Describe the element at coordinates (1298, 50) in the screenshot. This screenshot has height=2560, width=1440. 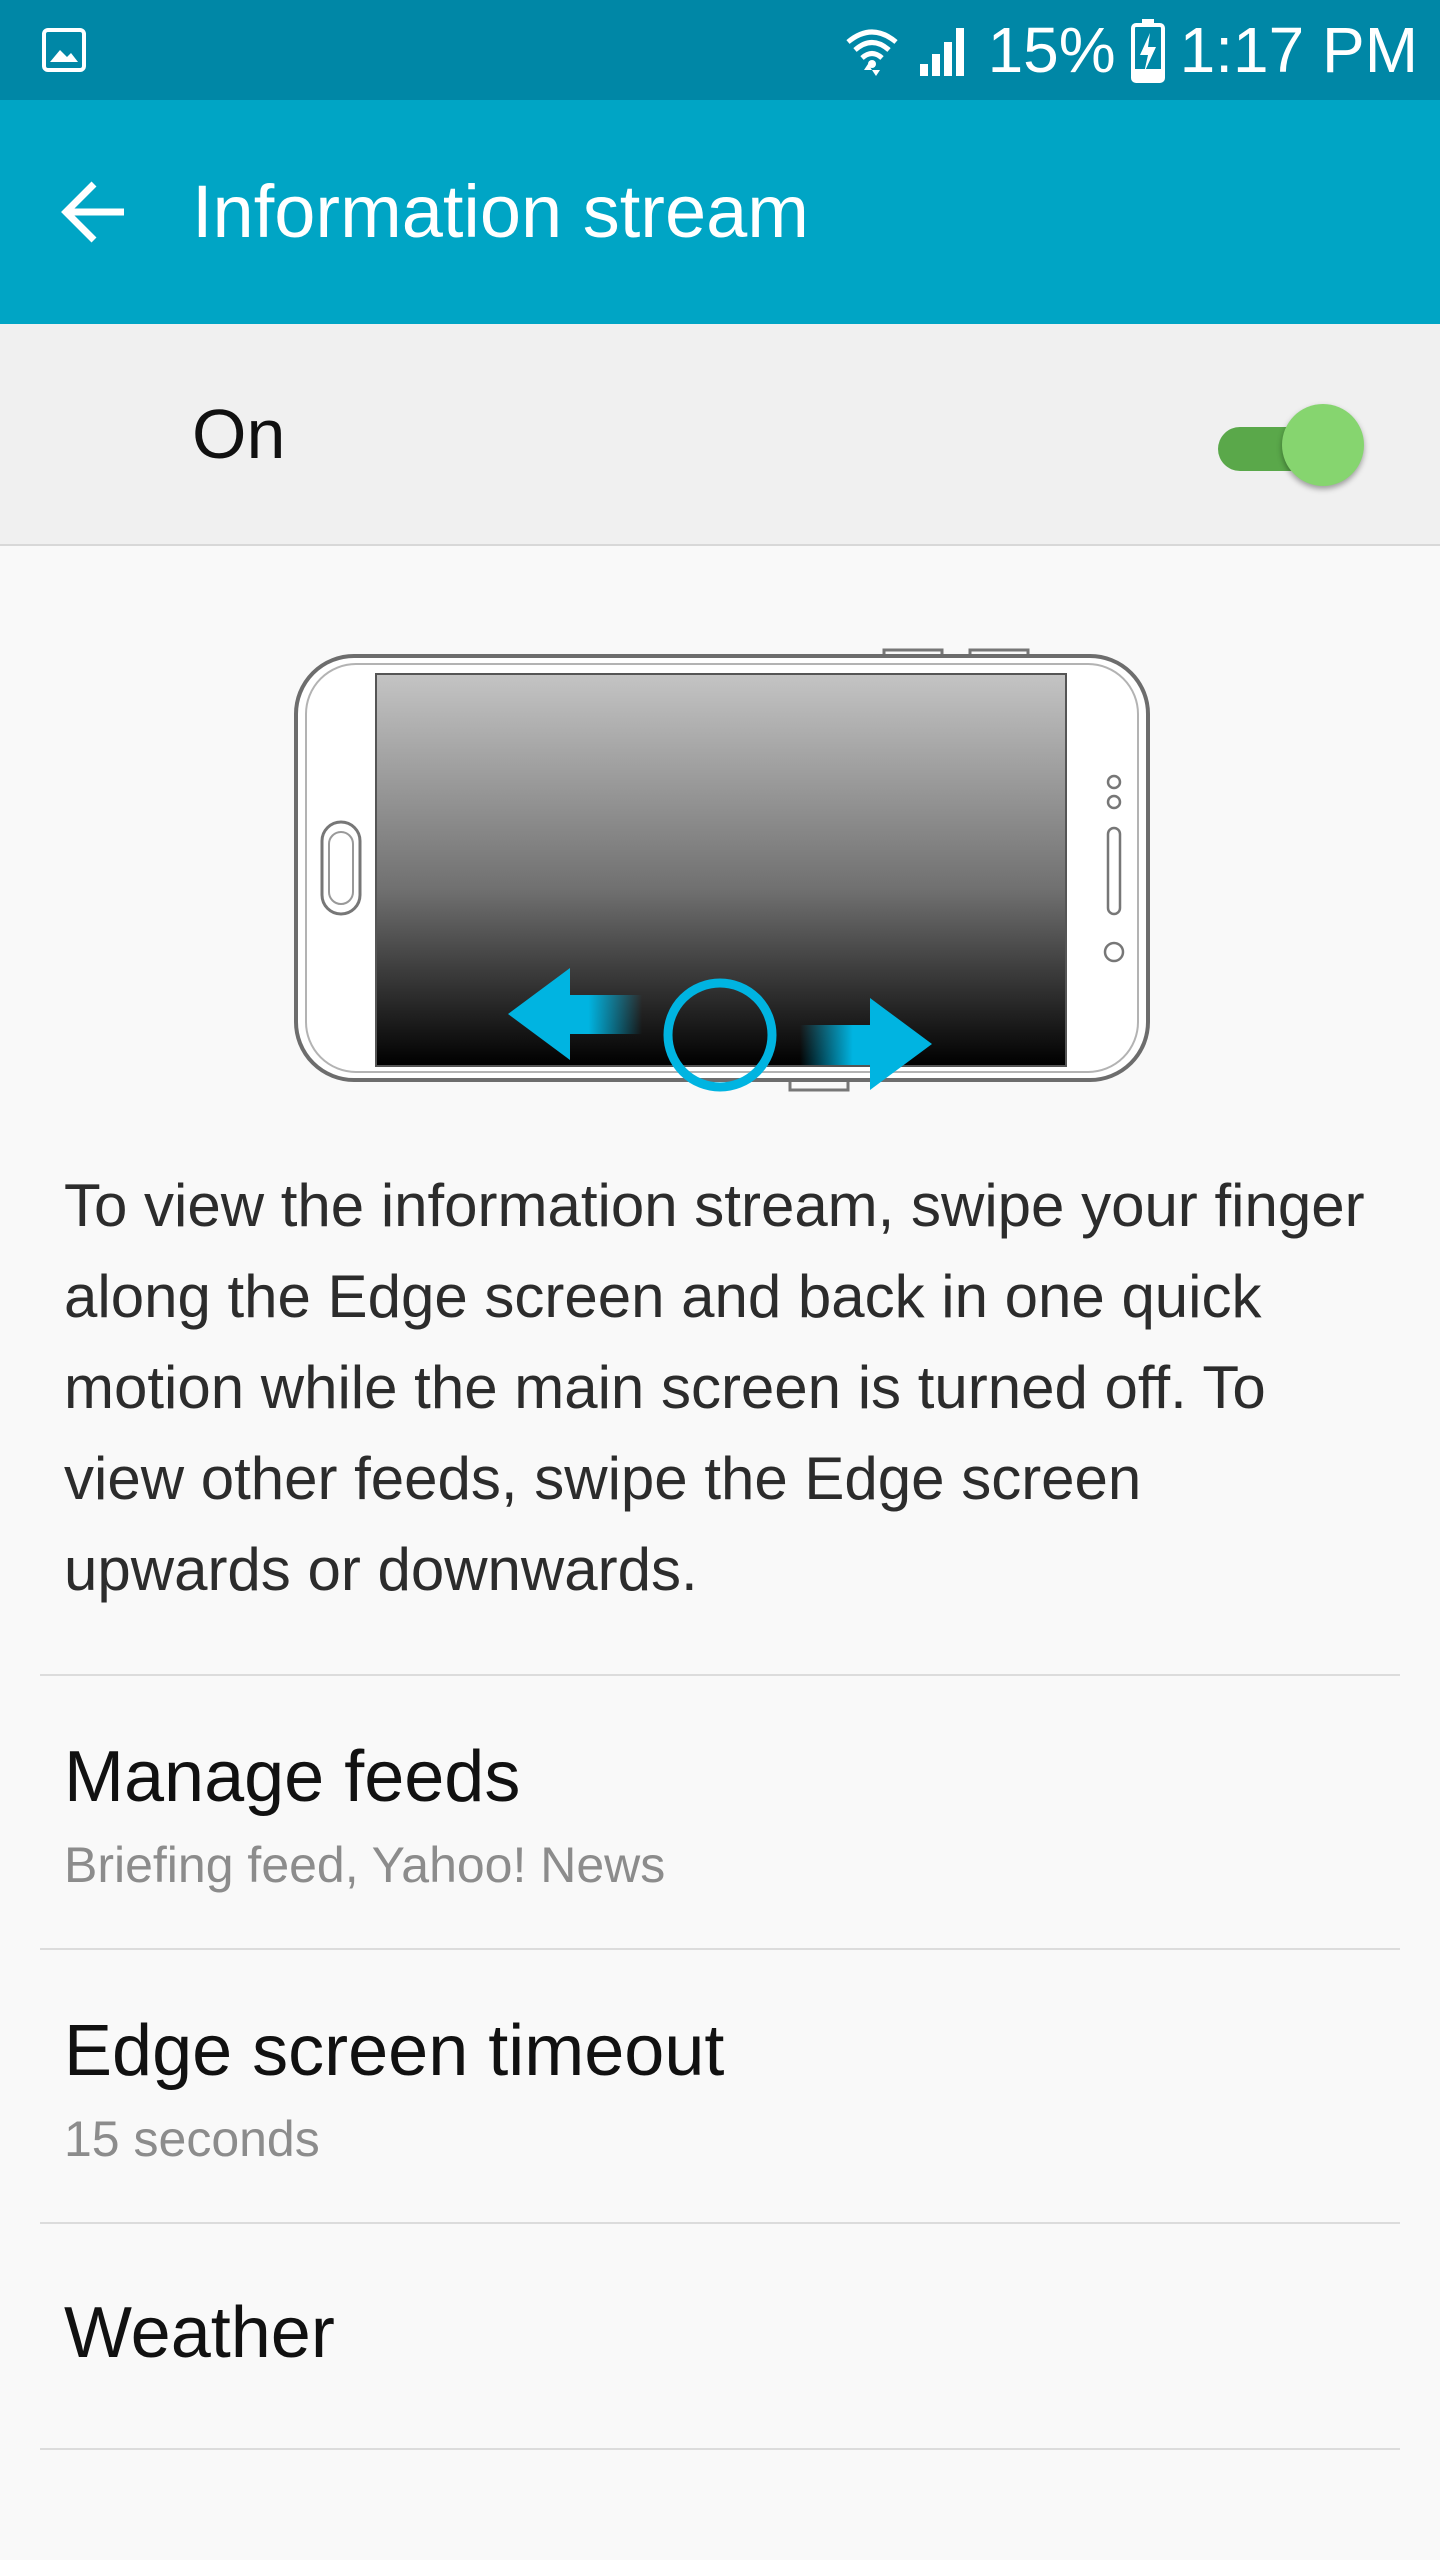
I see `clock: 1:17 PM` at that location.